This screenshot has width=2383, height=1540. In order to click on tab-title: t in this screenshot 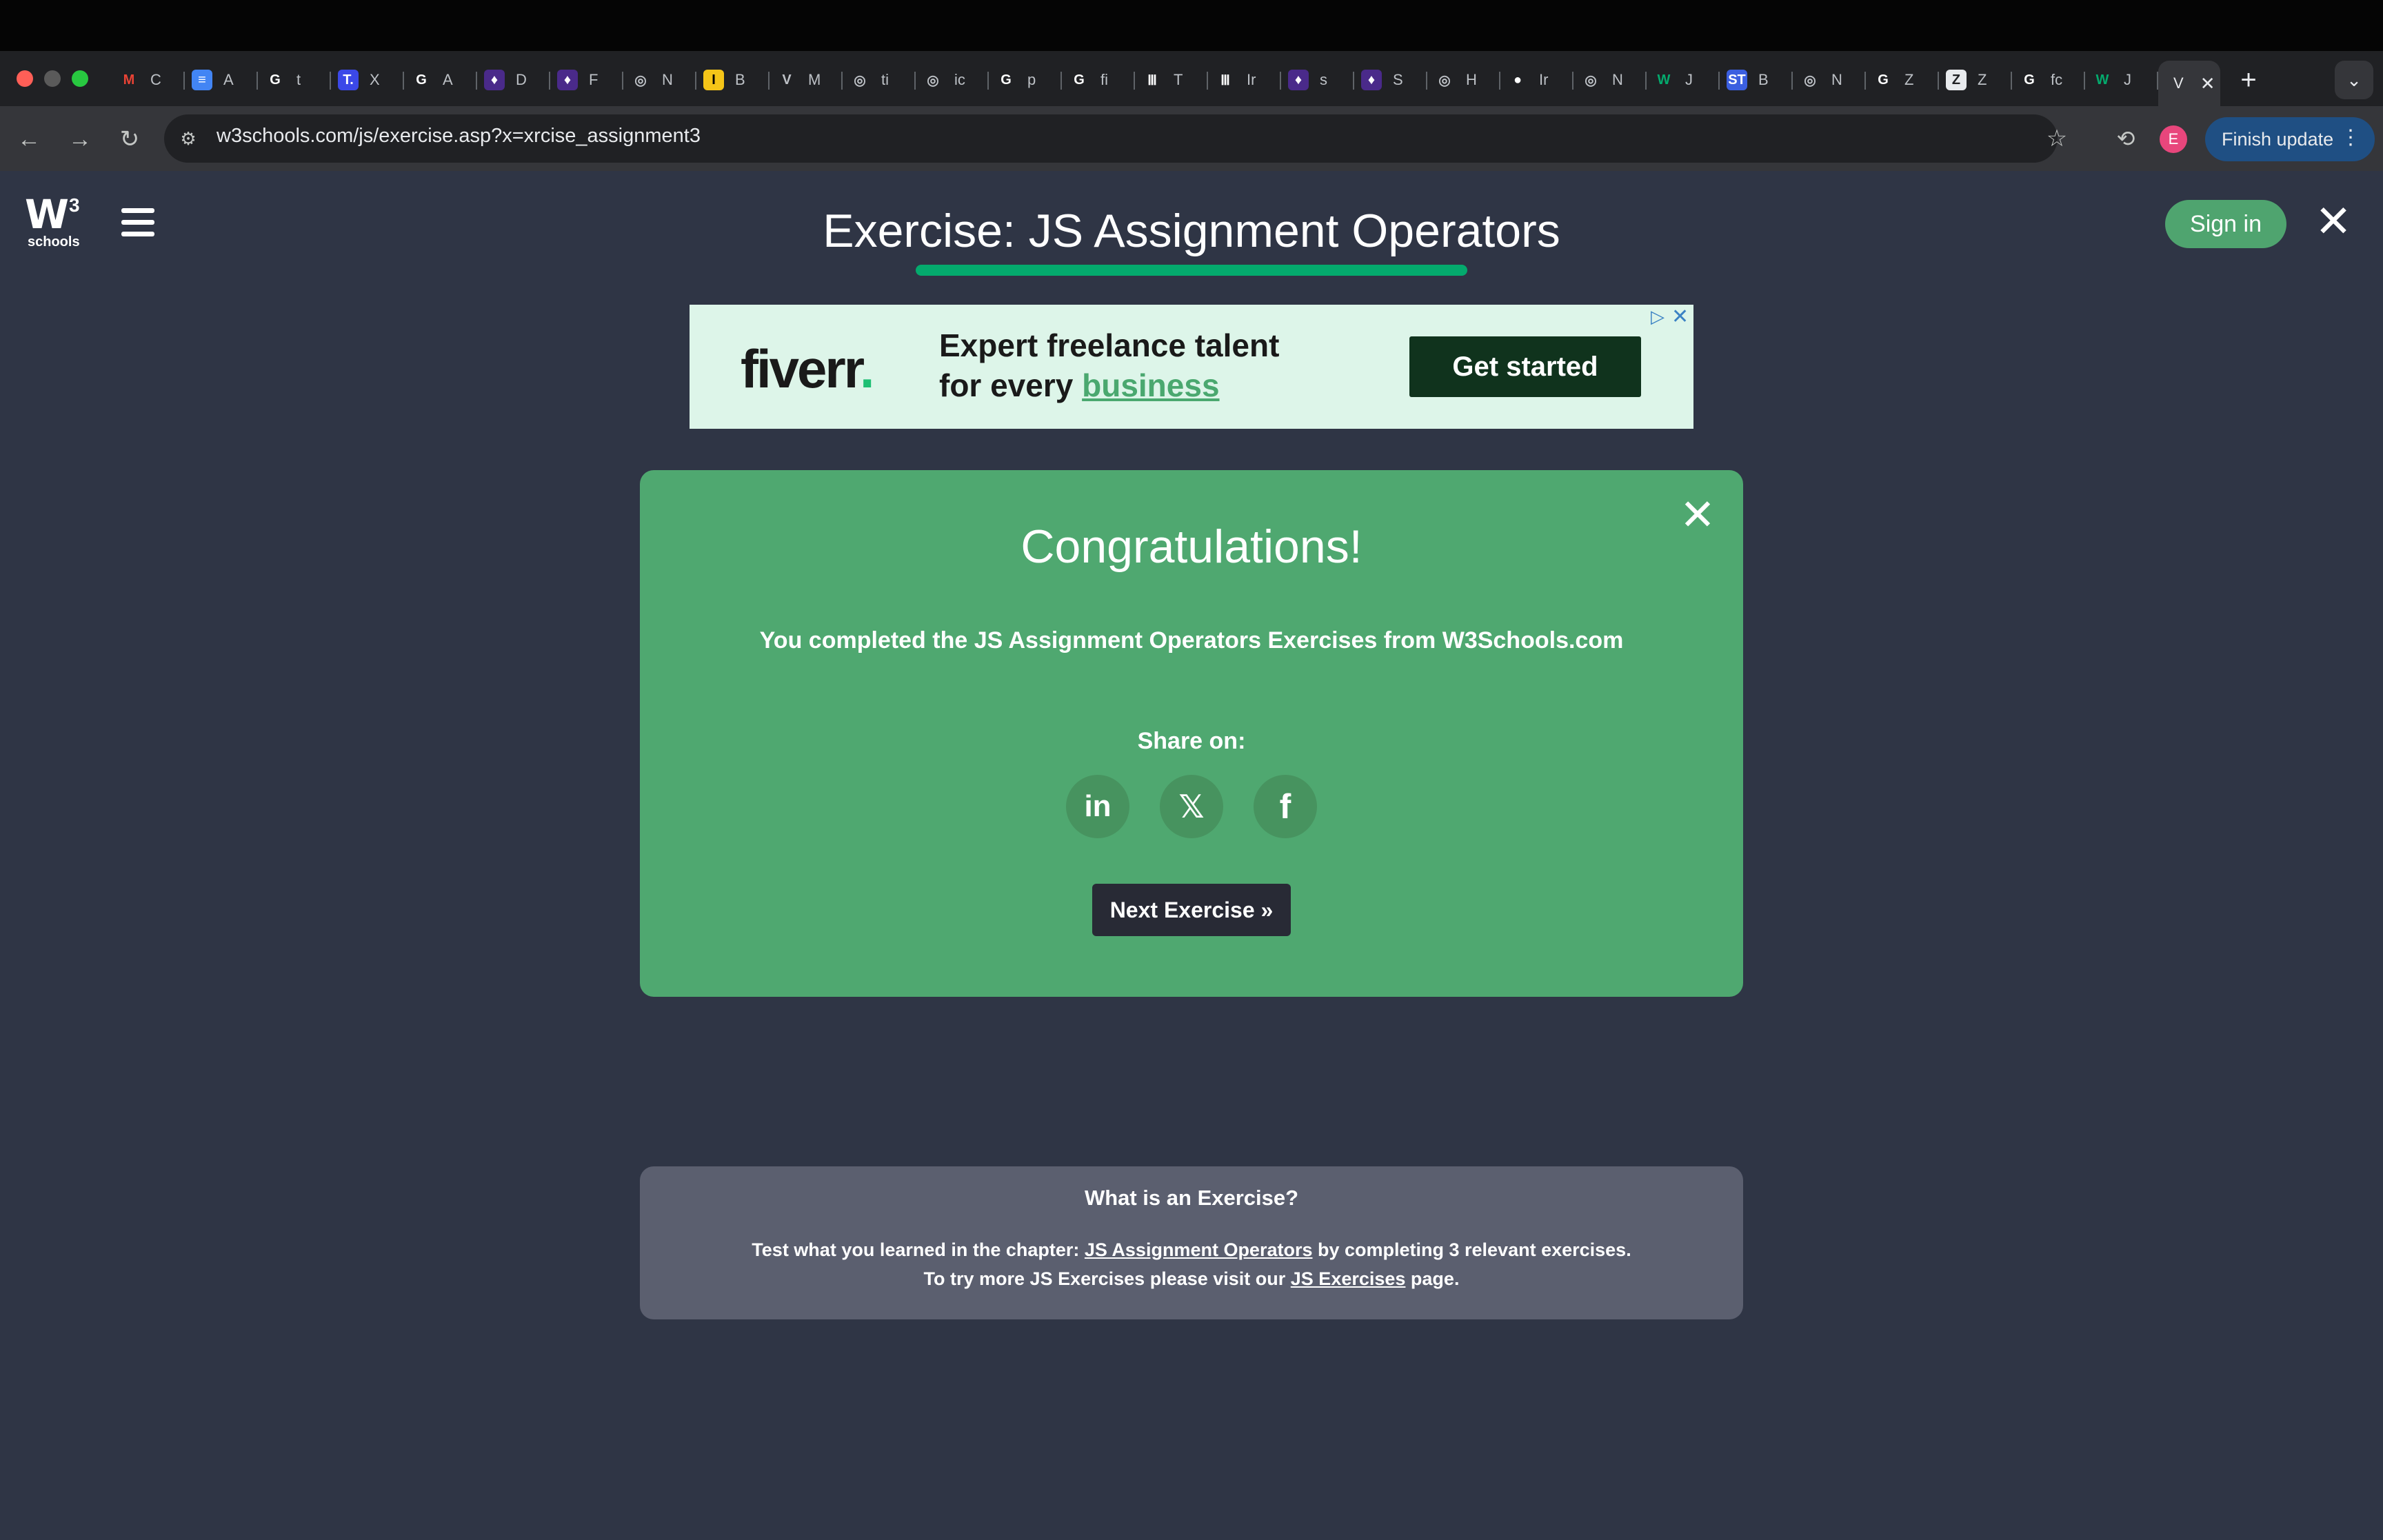, I will do `click(298, 80)`.